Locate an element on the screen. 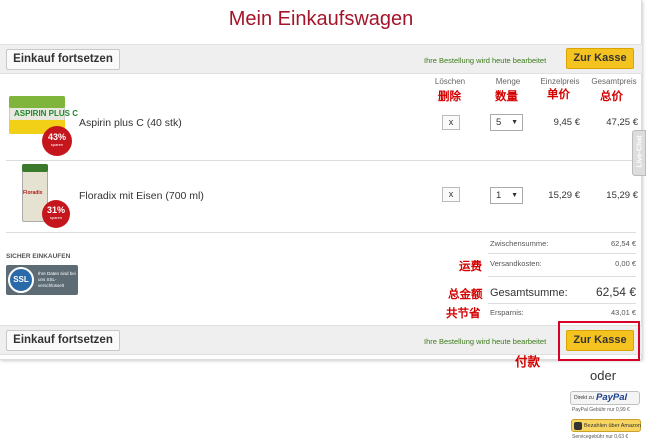 The image size is (650, 444). annotation-total: 总金额 is located at coordinates (465, 295).